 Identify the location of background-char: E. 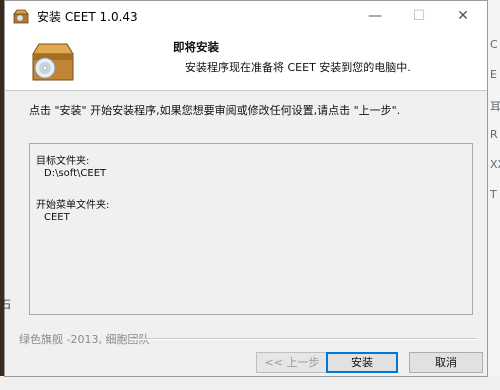
(493, 74).